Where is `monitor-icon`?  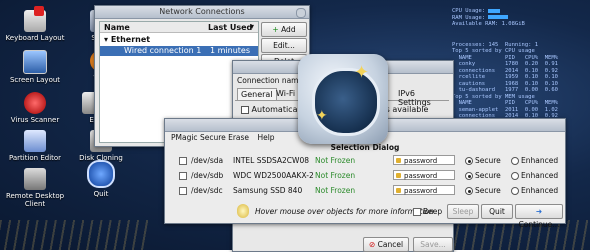
monitor-icon is located at coordinates (35, 62).